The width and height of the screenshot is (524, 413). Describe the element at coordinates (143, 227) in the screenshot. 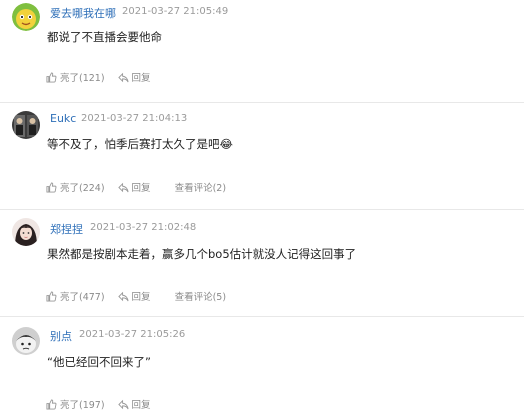

I see `timestamp: 2021-03-27 21:02:48` at that location.